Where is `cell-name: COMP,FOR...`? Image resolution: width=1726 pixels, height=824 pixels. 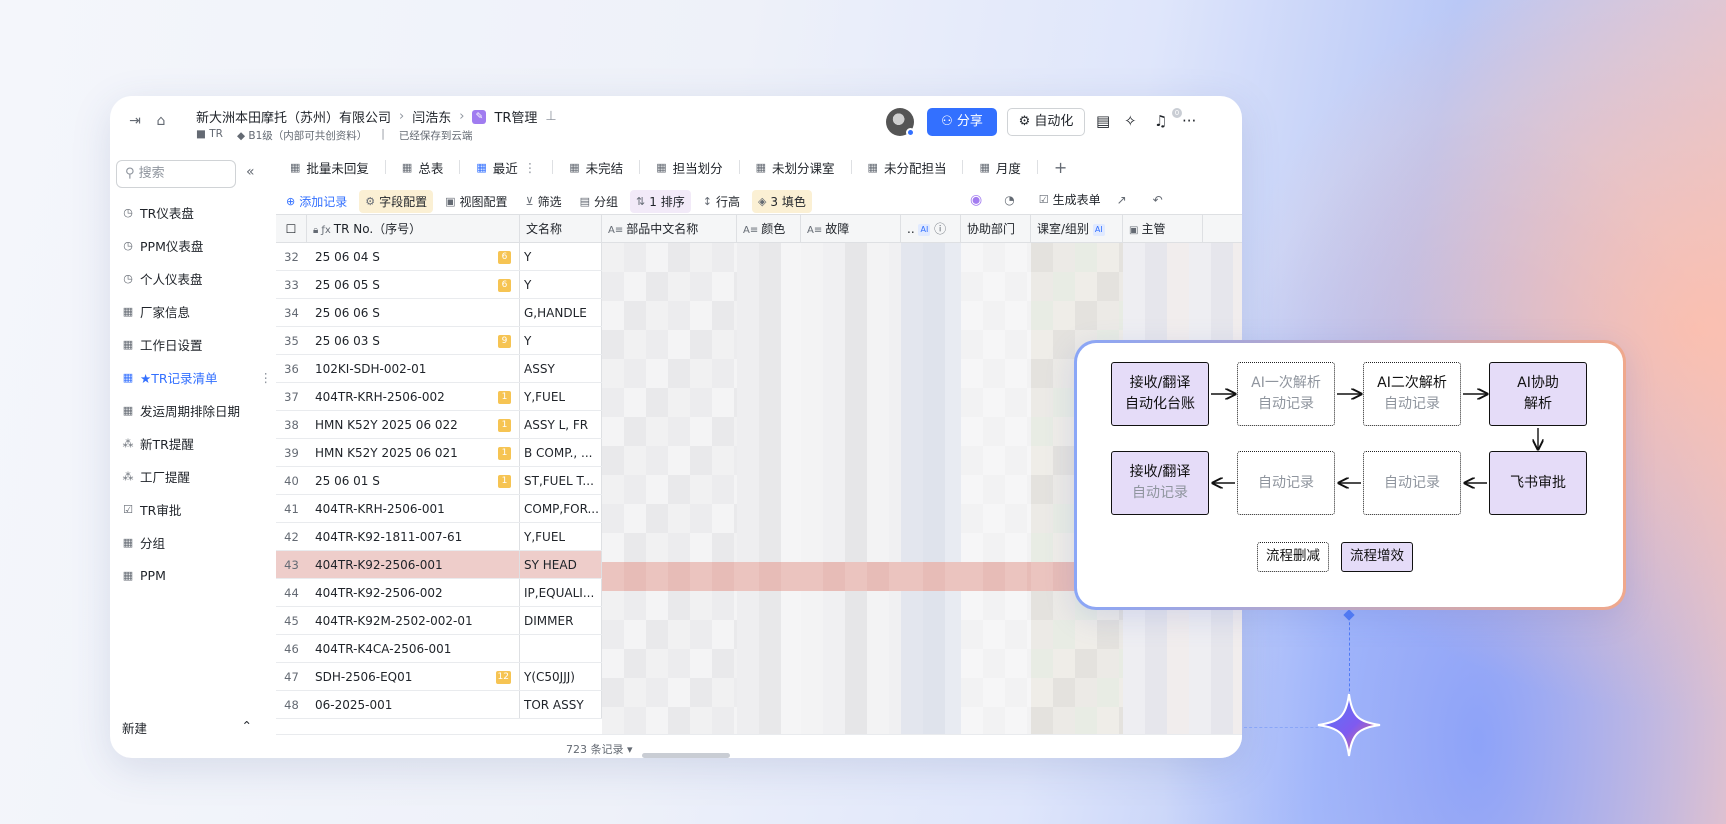
cell-name: COMP,FOR... is located at coordinates (561, 508).